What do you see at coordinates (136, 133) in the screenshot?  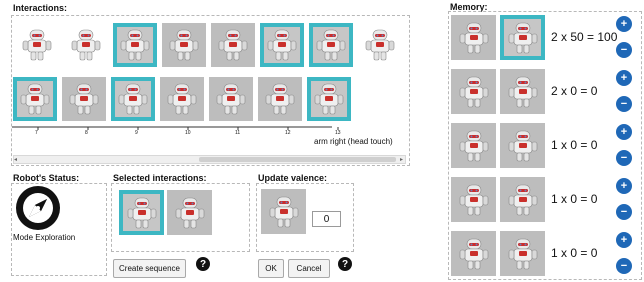 I see `timeline-tick-label: 9` at bounding box center [136, 133].